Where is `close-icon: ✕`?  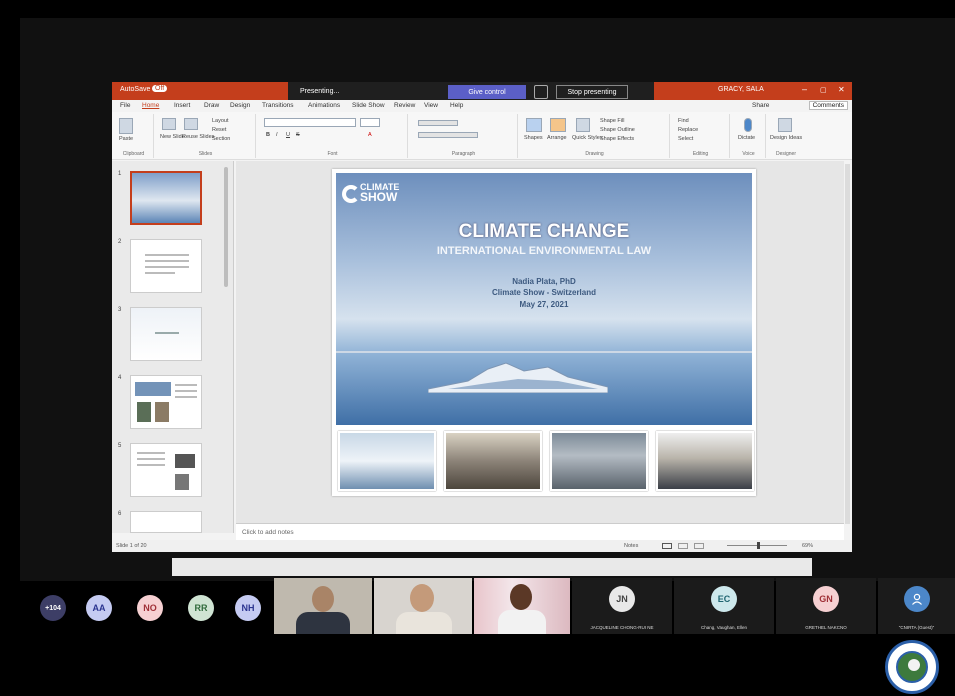 close-icon: ✕ is located at coordinates (841, 89).